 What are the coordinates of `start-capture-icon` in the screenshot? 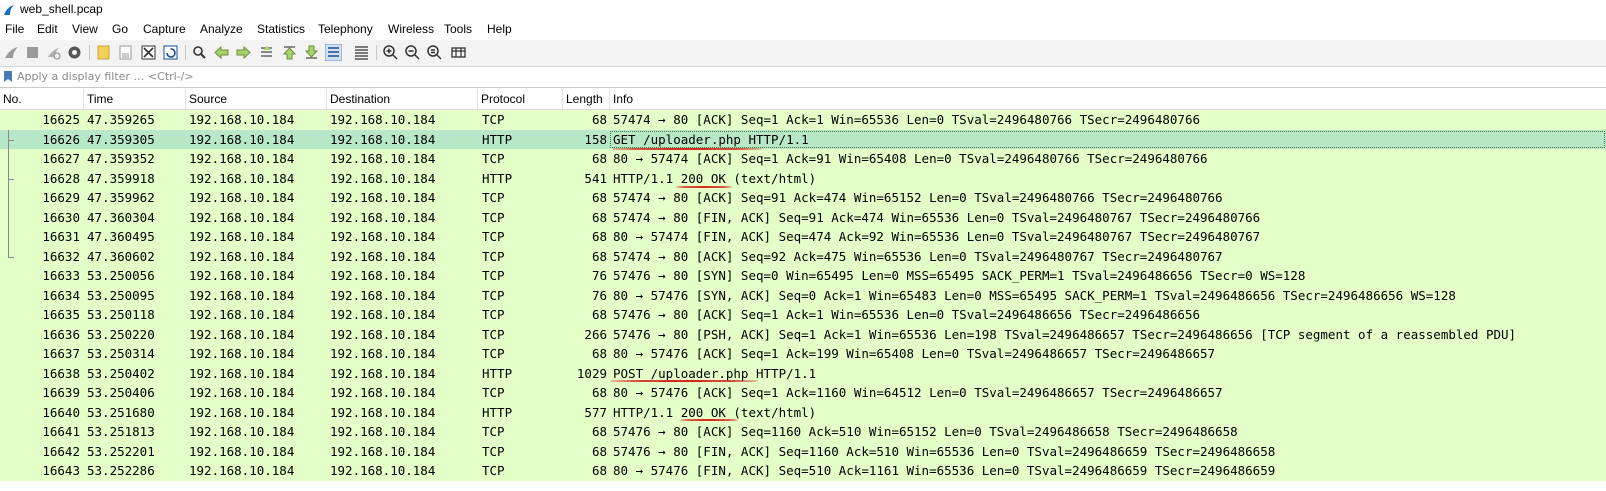 It's located at (11, 52).